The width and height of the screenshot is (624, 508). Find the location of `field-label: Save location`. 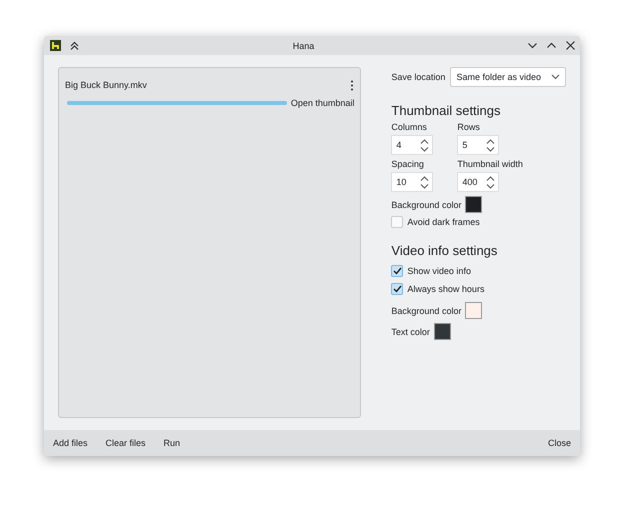

field-label: Save location is located at coordinates (418, 77).